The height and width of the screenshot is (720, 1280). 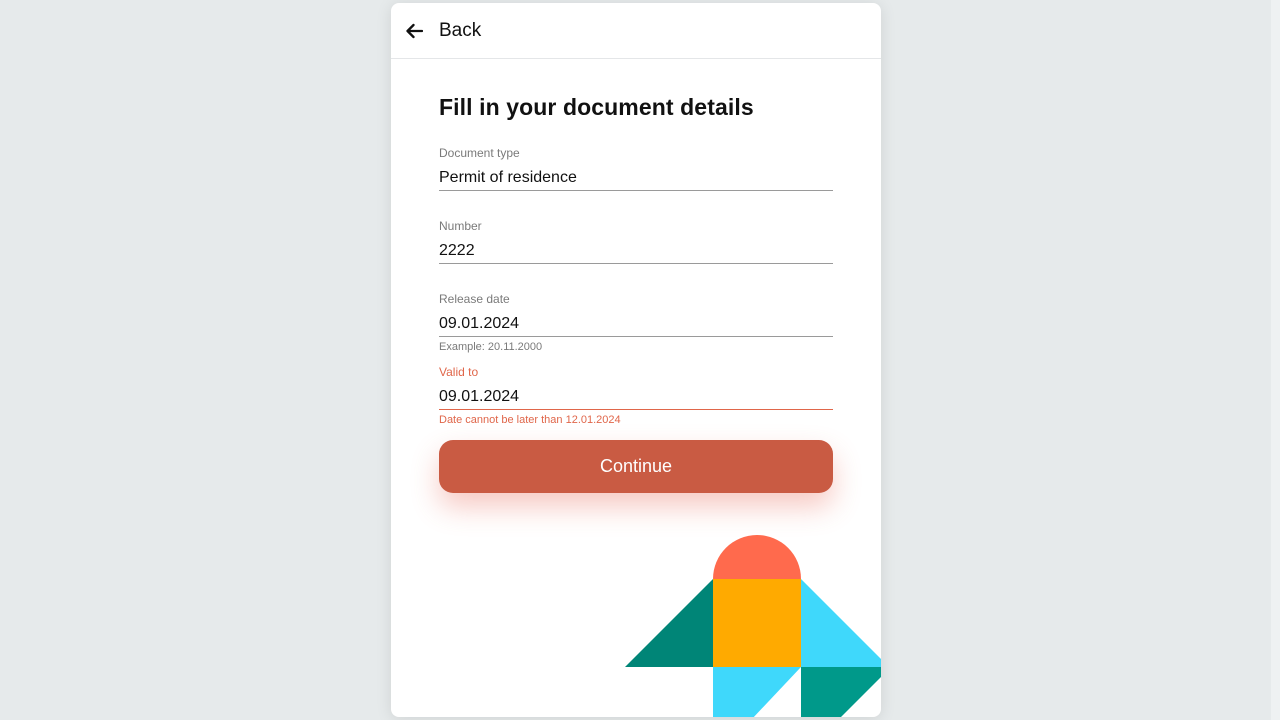 I want to click on number-input, so click(x=636, y=251).